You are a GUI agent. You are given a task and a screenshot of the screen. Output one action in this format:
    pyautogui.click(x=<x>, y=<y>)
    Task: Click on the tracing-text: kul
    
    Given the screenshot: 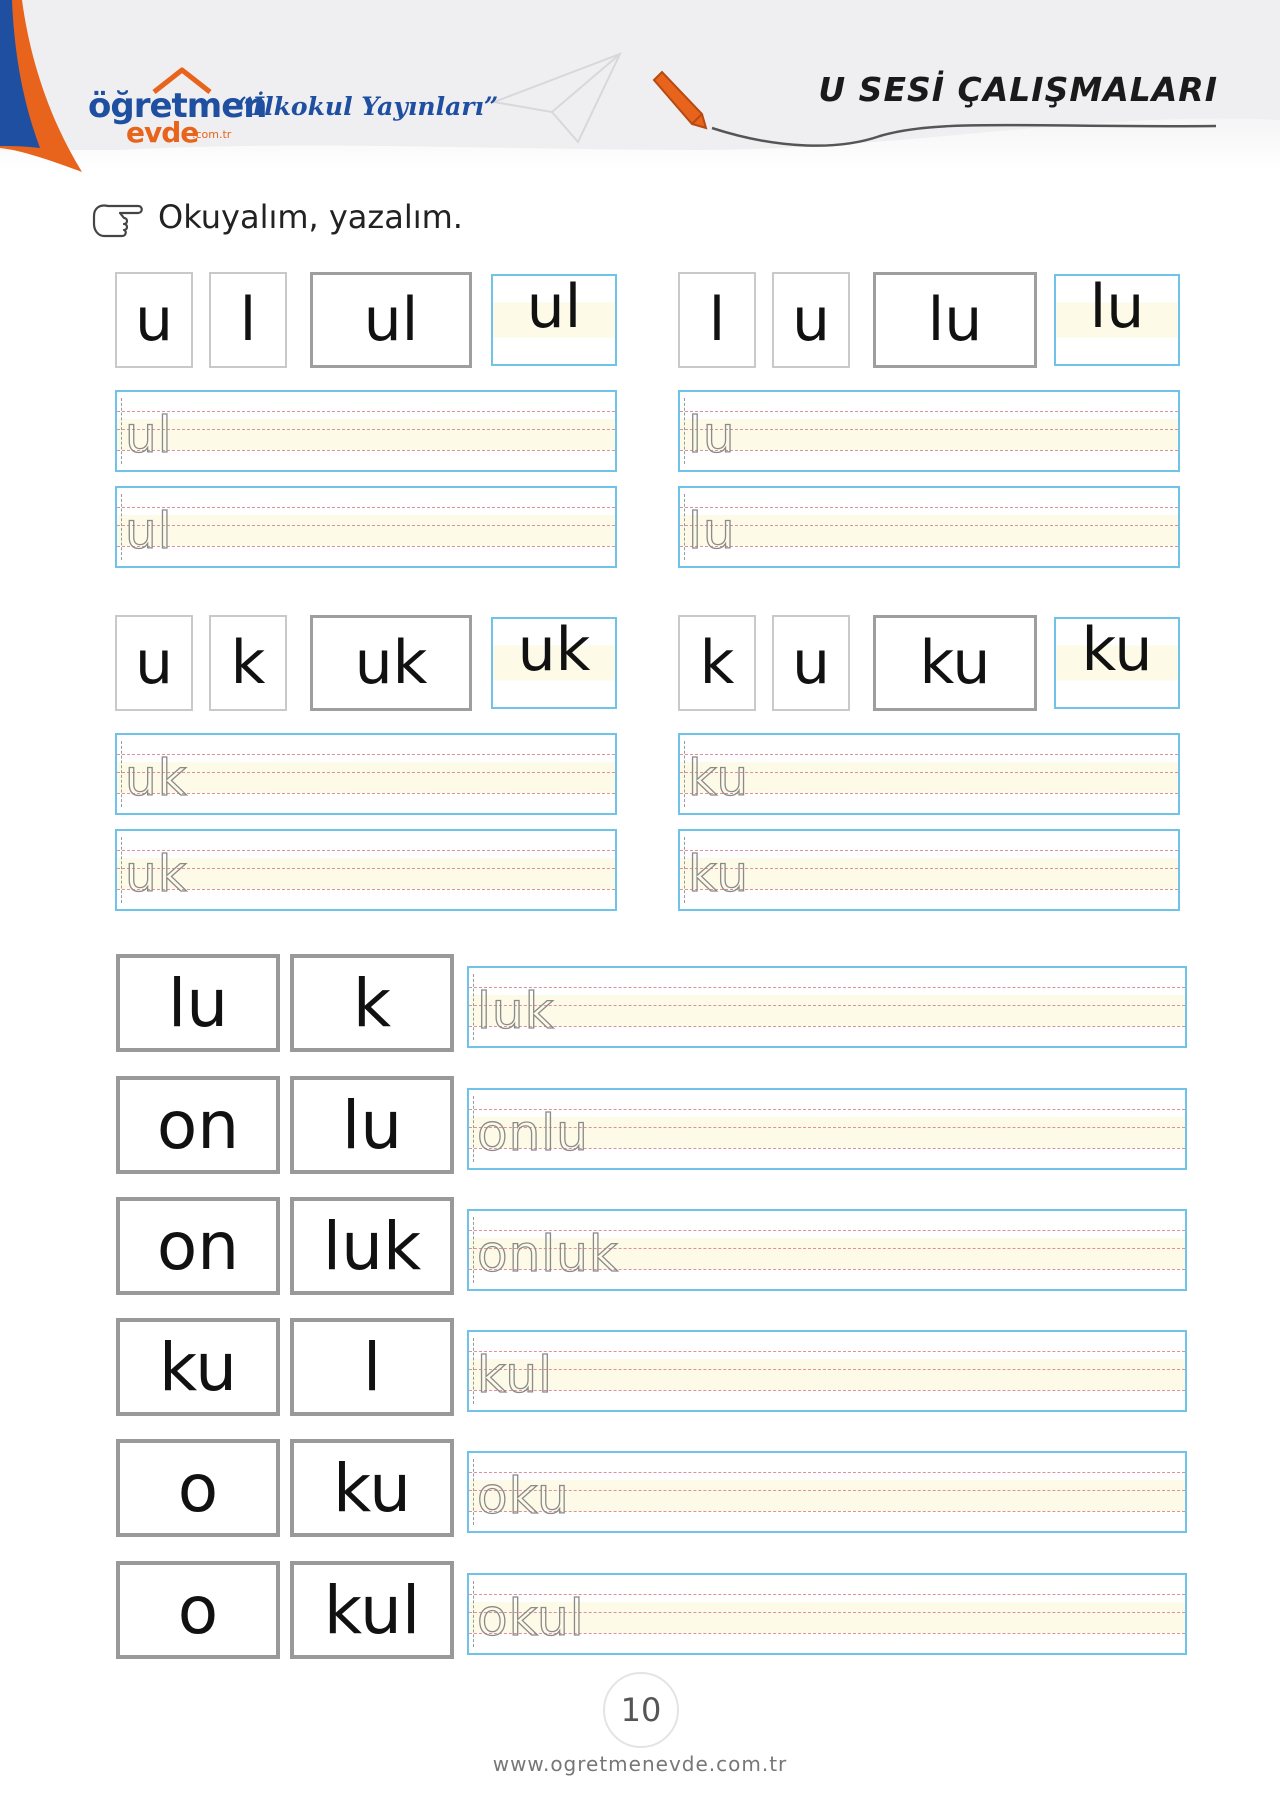 What is the action you would take?
    pyautogui.click(x=514, y=1375)
    